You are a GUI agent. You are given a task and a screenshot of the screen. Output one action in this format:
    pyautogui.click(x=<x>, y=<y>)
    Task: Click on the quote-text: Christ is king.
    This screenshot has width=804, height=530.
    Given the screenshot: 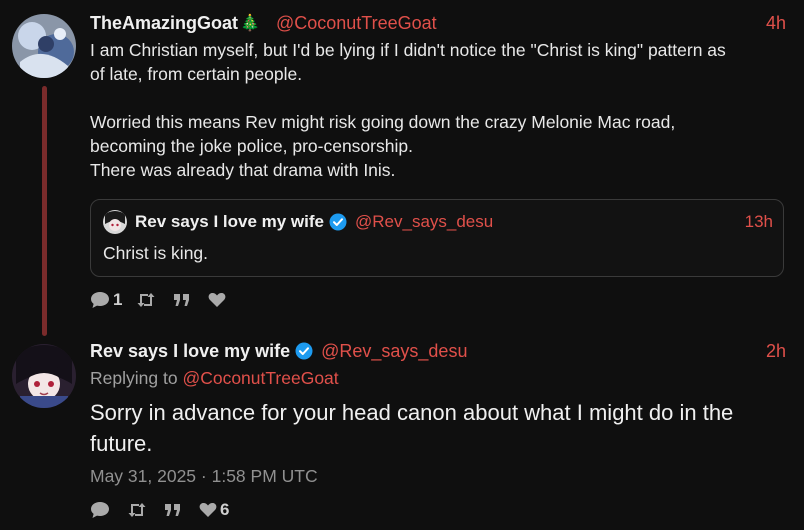 What is the action you would take?
    pyautogui.click(x=156, y=253)
    